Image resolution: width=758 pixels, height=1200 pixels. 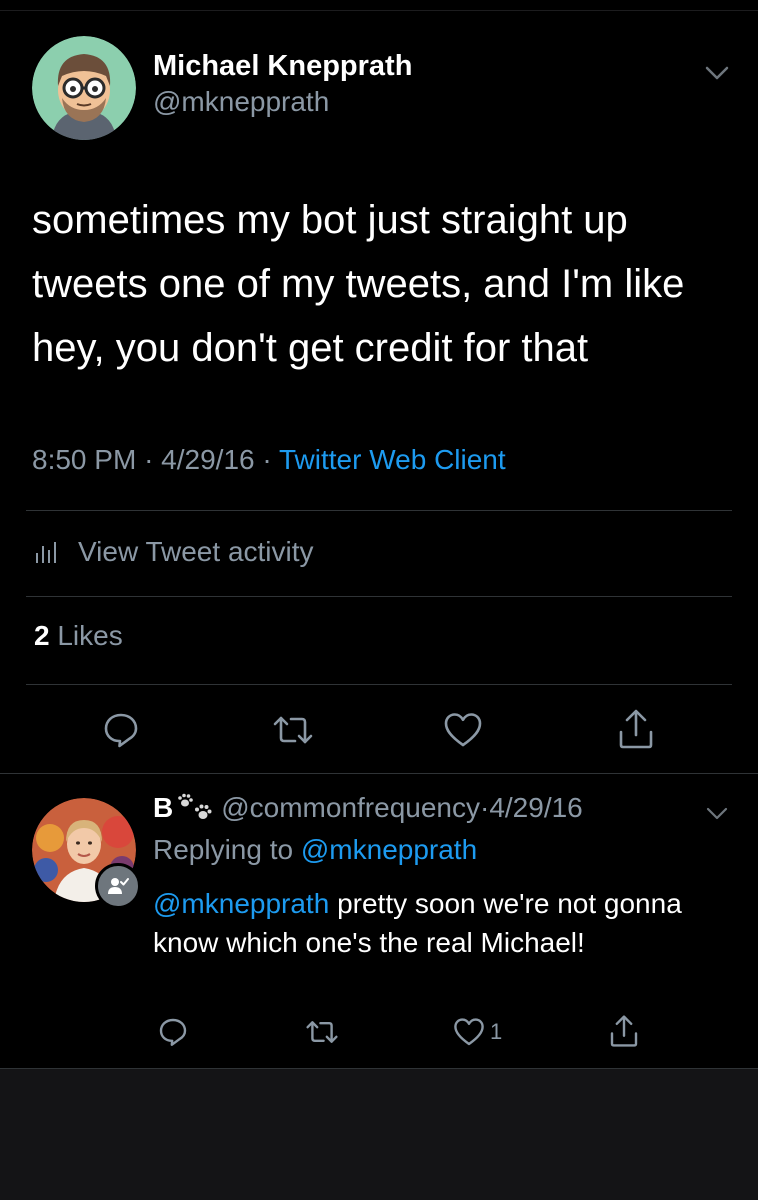 I want to click on activity-label: View Tweet activity, so click(x=196, y=551).